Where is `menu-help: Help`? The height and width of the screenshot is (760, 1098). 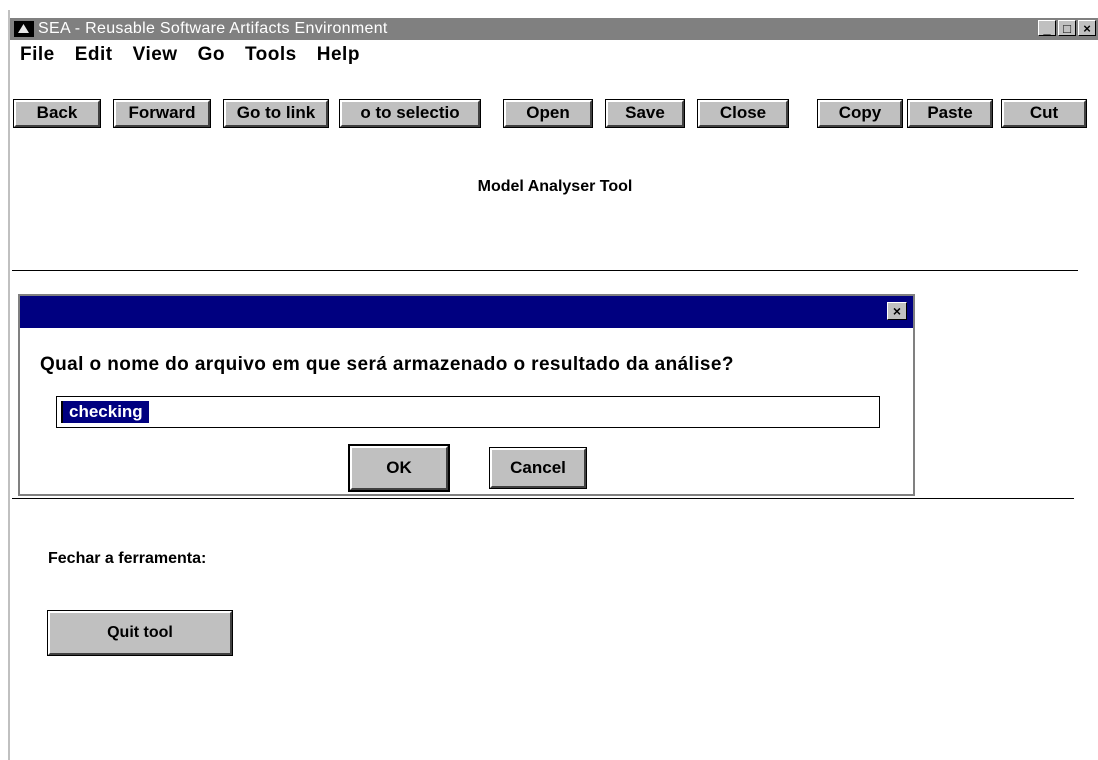 menu-help: Help is located at coordinates (338, 55).